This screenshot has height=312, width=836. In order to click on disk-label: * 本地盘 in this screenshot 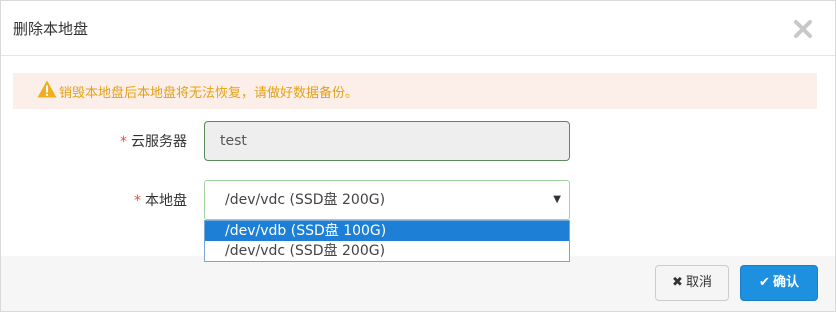, I will do `click(137, 200)`.